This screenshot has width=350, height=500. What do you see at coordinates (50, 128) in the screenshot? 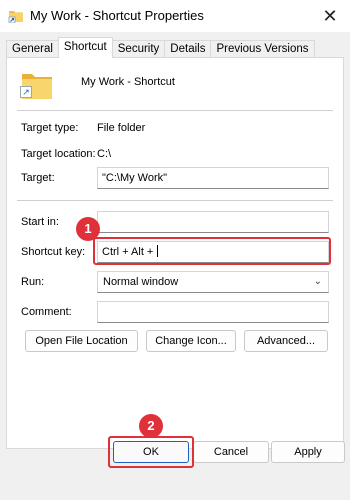
I see `target-type-label: Target type:` at bounding box center [50, 128].